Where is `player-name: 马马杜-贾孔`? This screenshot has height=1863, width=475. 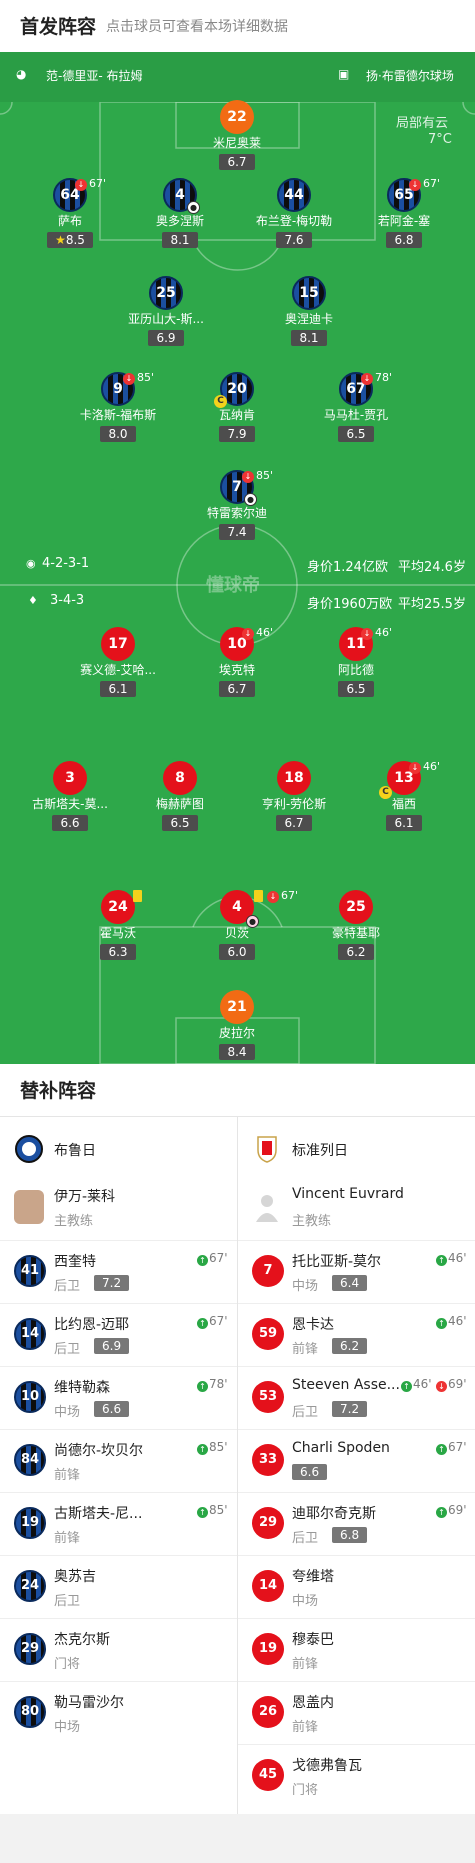 player-name: 马马杜-贾孔 is located at coordinates (356, 415).